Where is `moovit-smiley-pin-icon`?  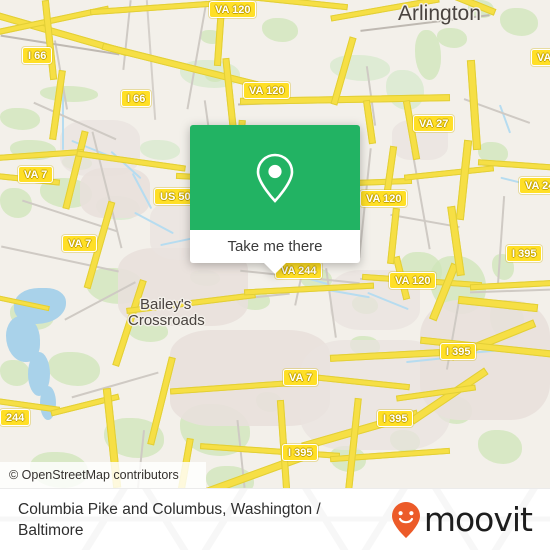
moovit-smiley-pin-icon is located at coordinates (405, 519).